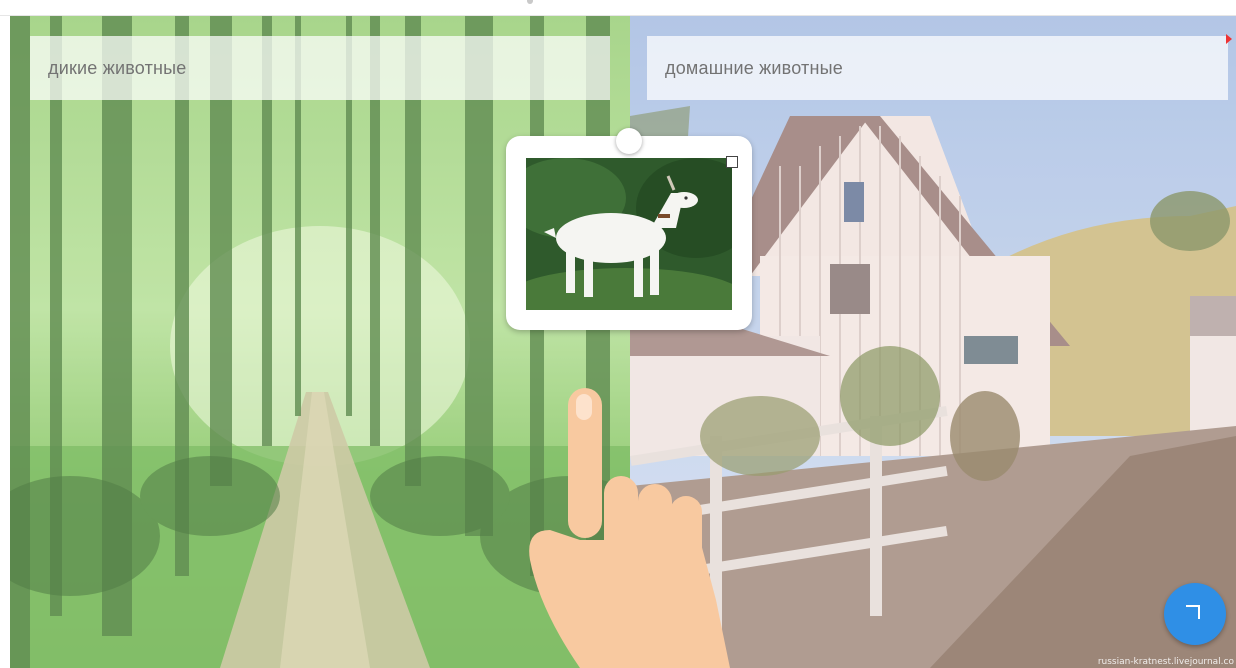 This screenshot has height=668, width=1236. What do you see at coordinates (1165, 662) in the screenshot?
I see `watermark: russian-kratnest.livejournal.co` at bounding box center [1165, 662].